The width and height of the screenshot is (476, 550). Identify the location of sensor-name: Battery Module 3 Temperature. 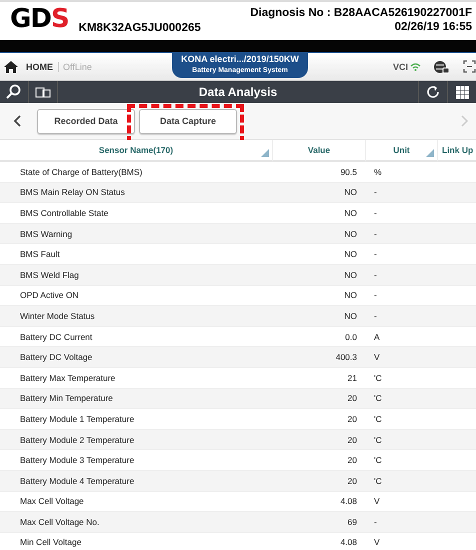
(77, 460).